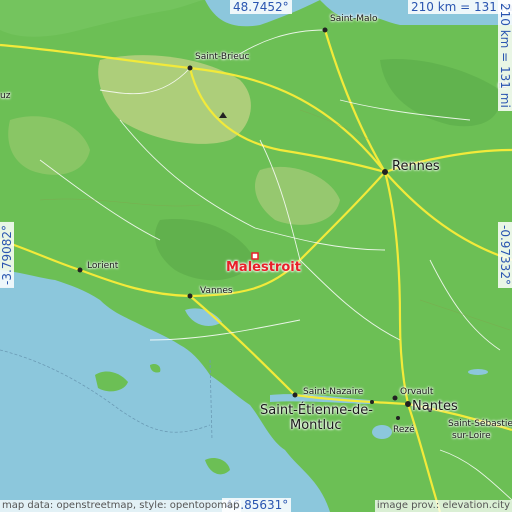 Image resolution: width=512 pixels, height=512 pixels. Describe the element at coordinates (263, 267) in the screenshot. I see `marker-label-malestroit: Malestroit` at that location.